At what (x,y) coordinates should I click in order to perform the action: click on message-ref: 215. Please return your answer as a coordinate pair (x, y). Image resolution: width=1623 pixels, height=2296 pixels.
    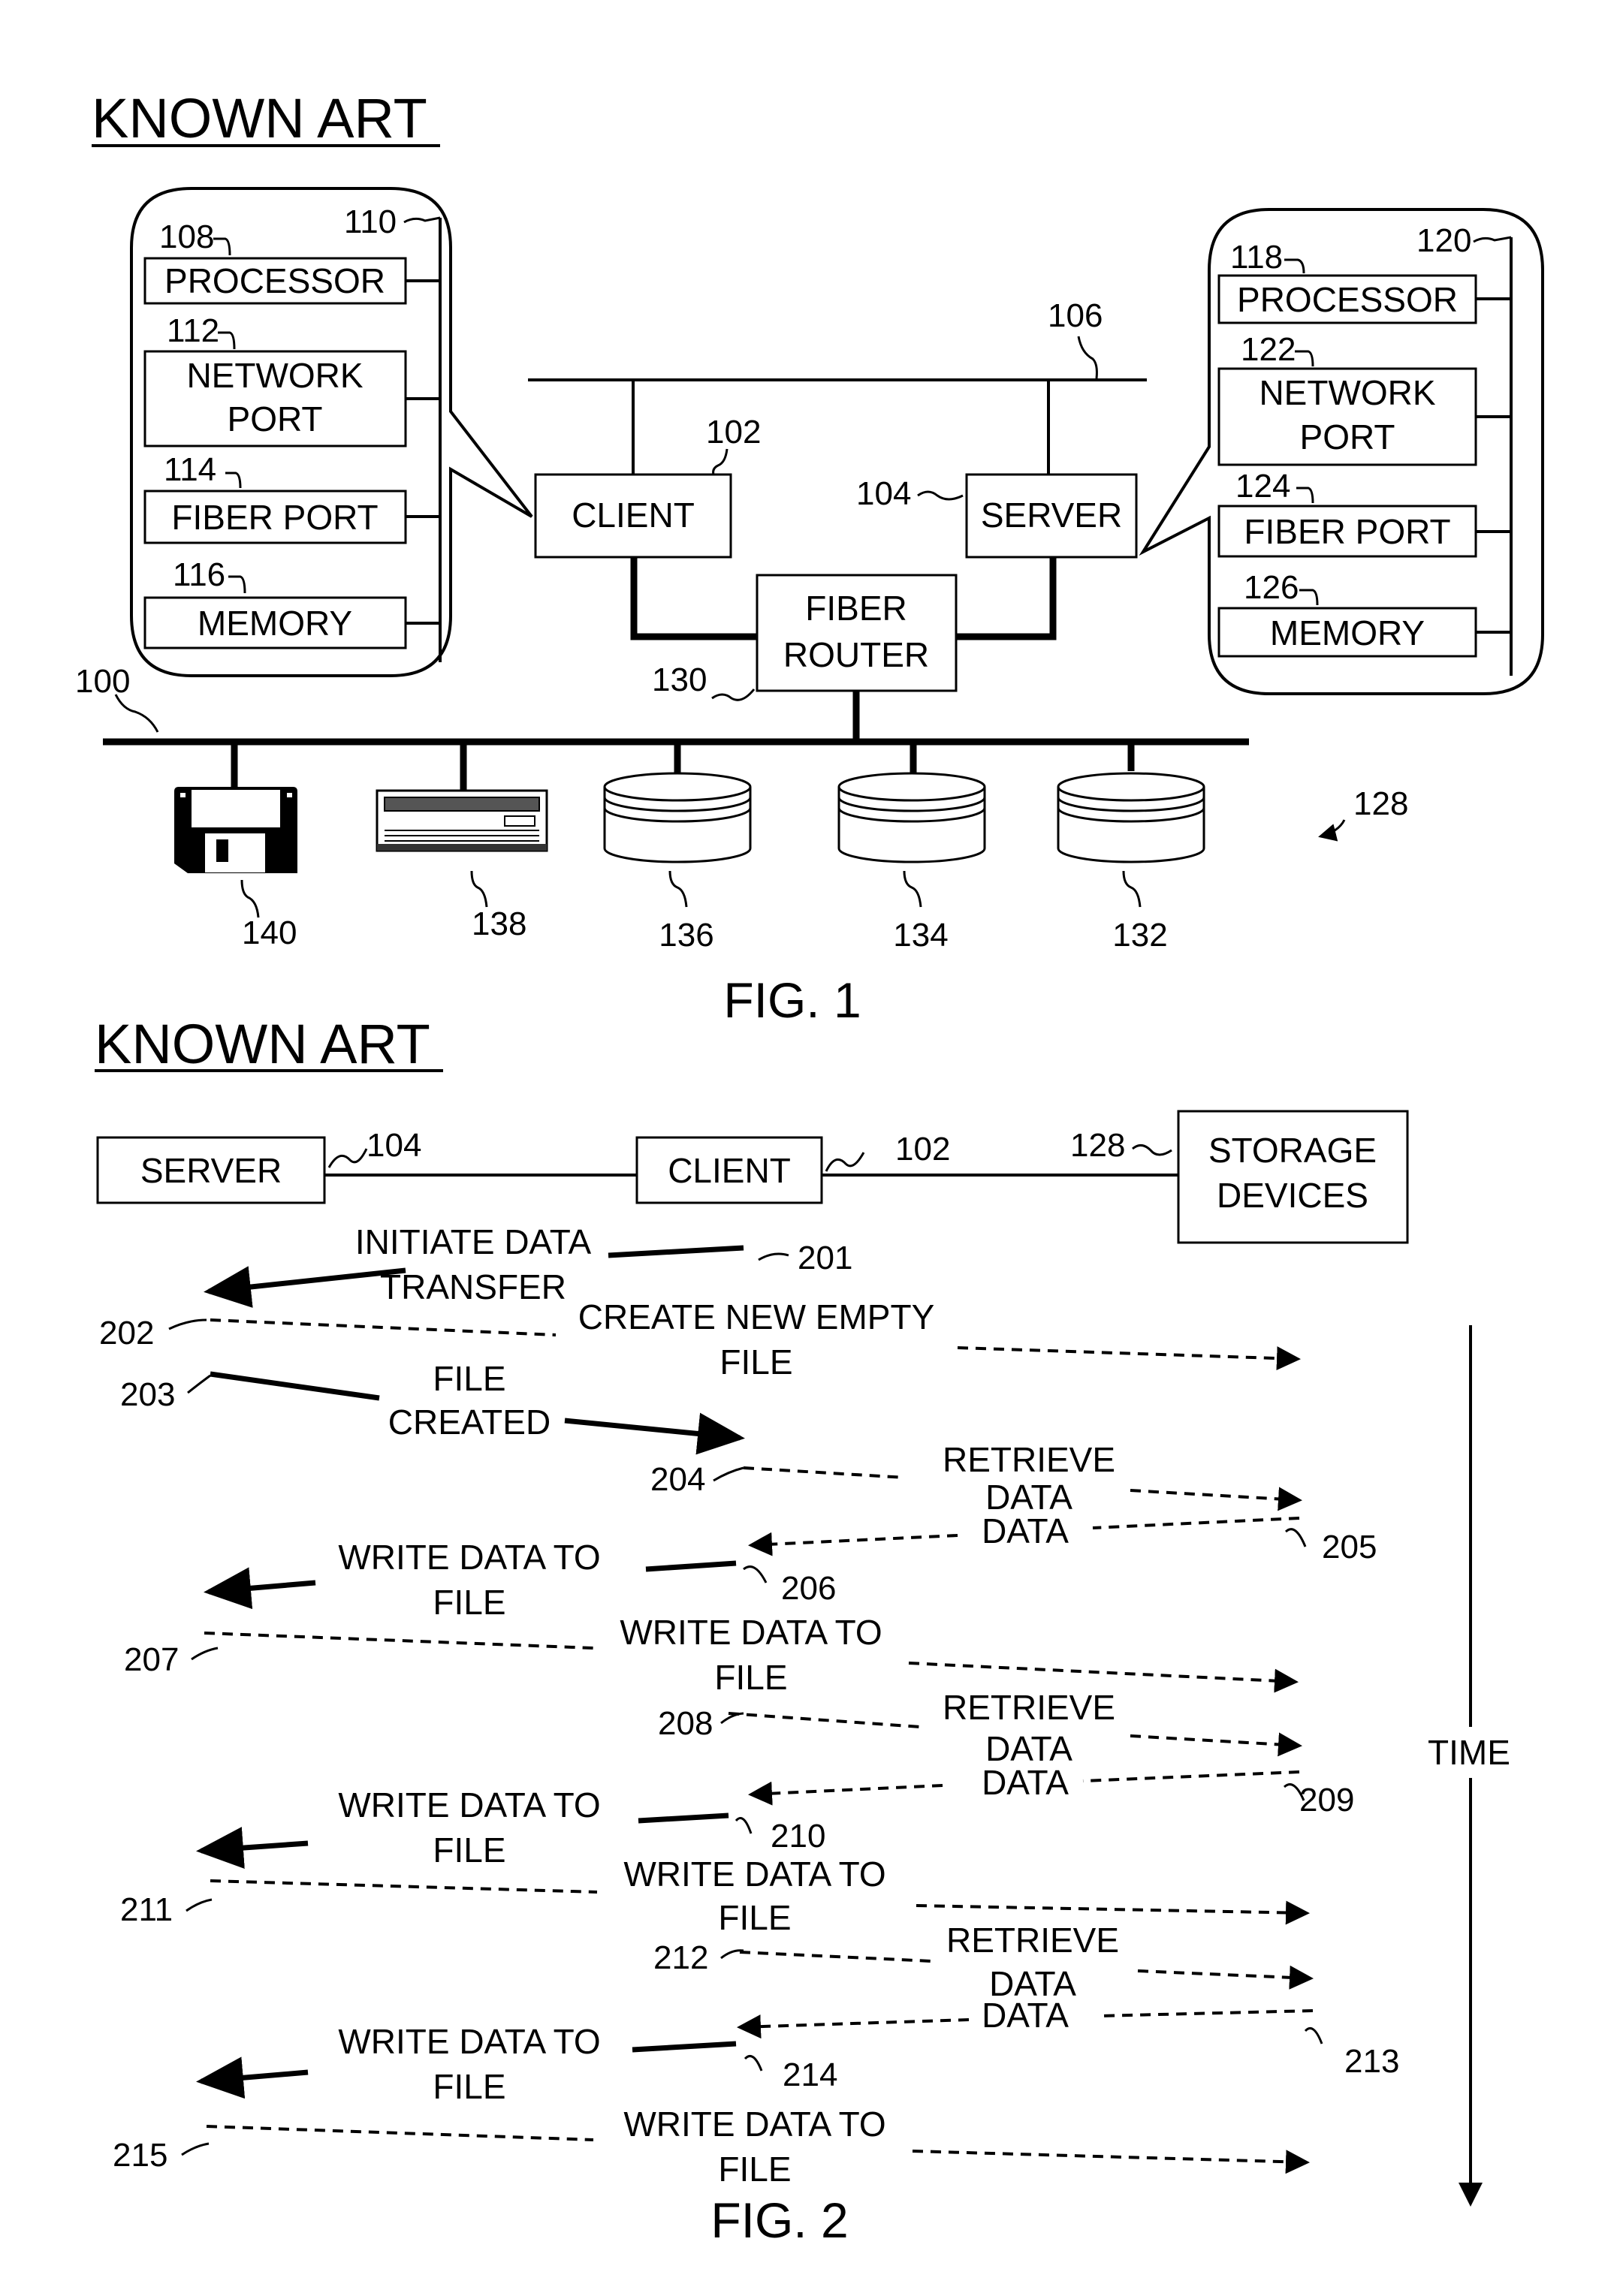
    Looking at the image, I should click on (140, 2155).